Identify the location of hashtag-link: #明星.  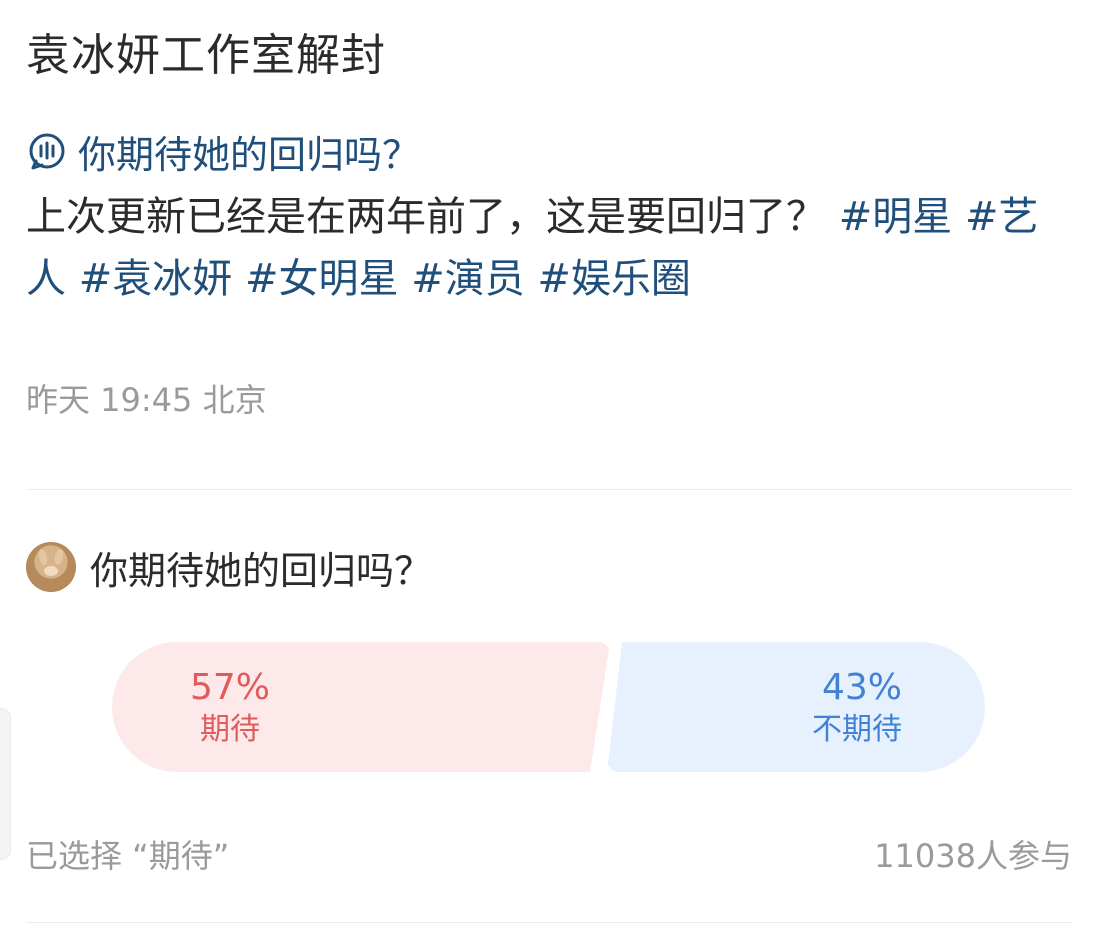
(896, 217).